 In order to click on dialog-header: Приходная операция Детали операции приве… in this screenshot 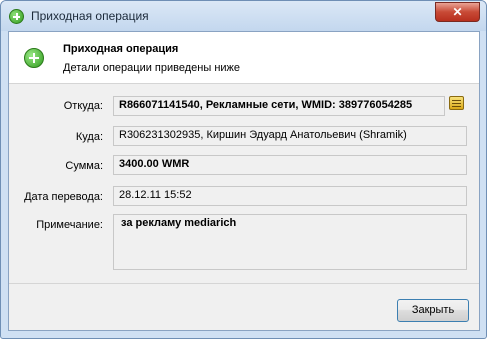, I will do `click(244, 58)`.